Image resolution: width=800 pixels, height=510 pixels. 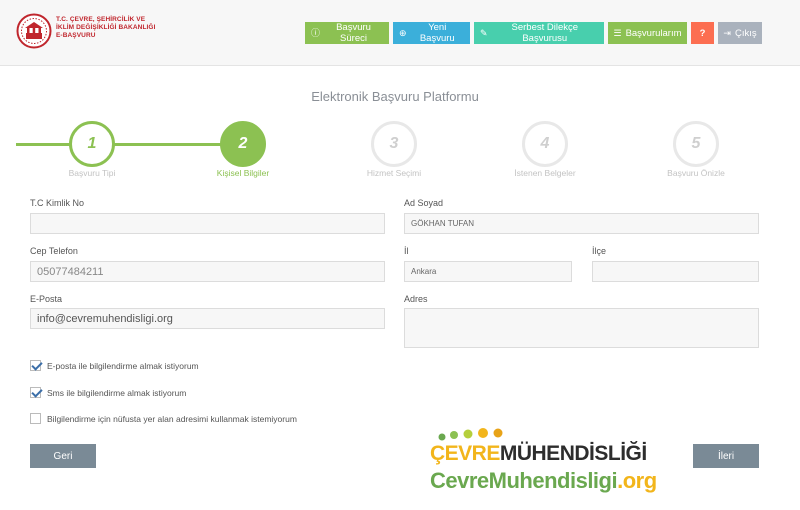 I want to click on sms-notification-checkbox, so click(x=35, y=392).